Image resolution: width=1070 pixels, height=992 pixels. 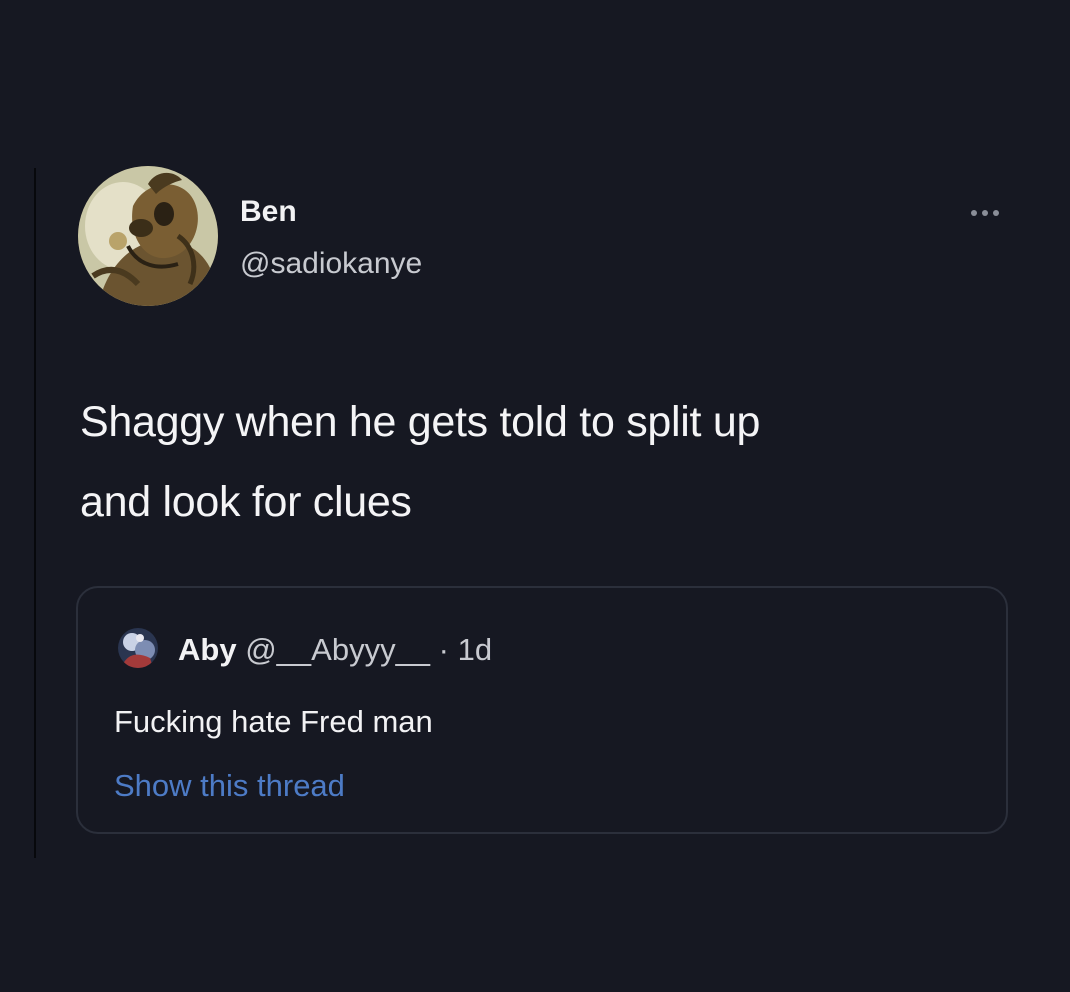 I want to click on quoted-tweet-text: Fucking hate Fred man, so click(x=273, y=721).